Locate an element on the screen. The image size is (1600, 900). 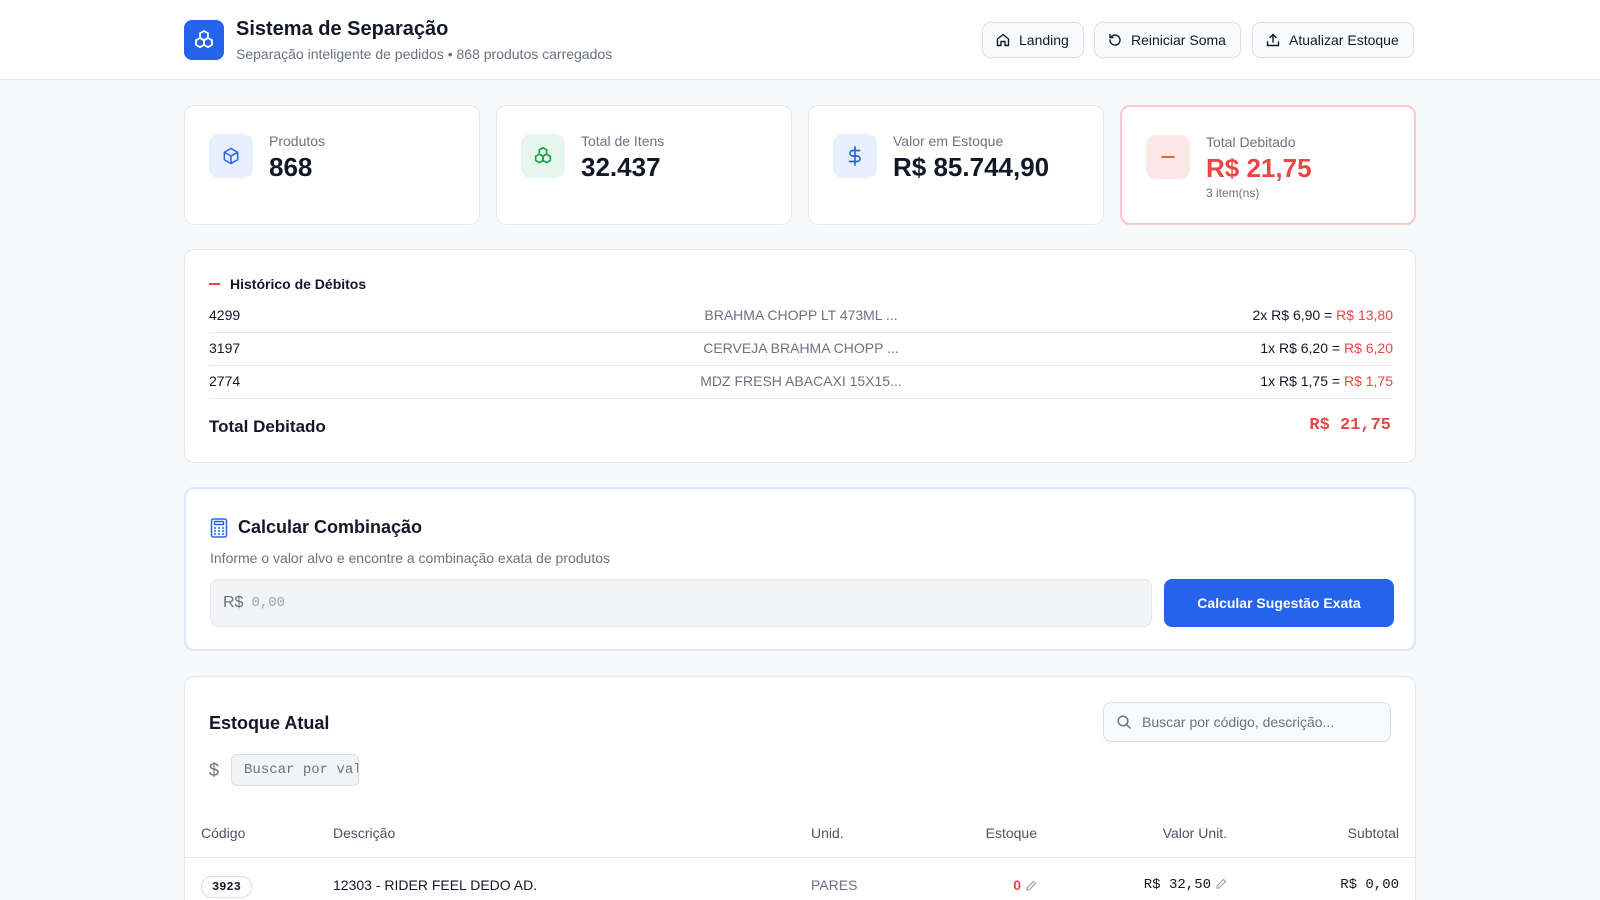
target-value-input is located at coordinates (681, 603).